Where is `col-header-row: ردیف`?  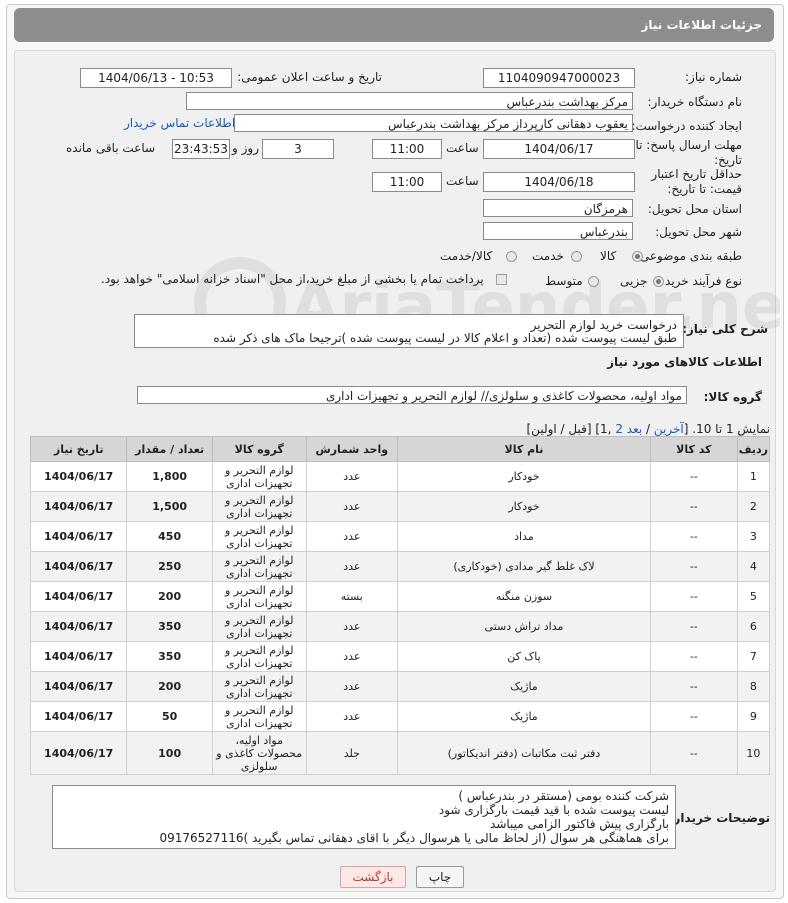
col-header-row: ردیف is located at coordinates (753, 449).